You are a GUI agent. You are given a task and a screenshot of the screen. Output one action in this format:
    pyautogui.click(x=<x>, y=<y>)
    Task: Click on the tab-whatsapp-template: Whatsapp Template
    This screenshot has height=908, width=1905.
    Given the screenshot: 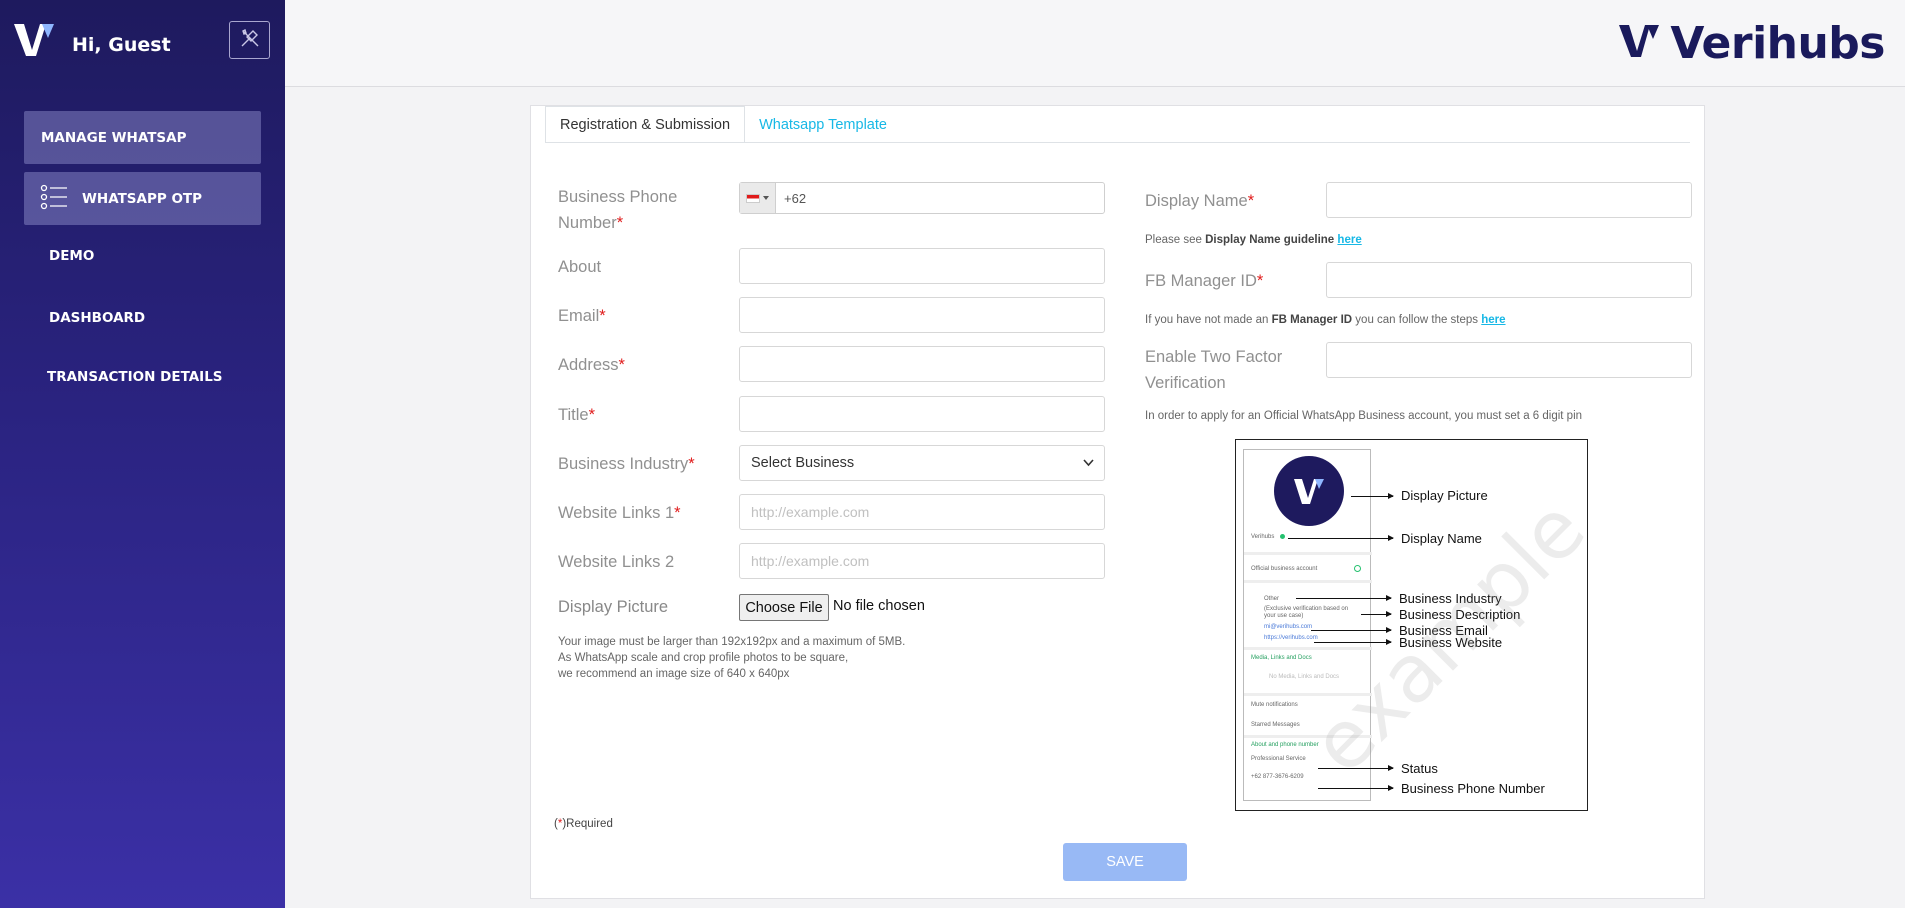 What is the action you would take?
    pyautogui.click(x=823, y=124)
    